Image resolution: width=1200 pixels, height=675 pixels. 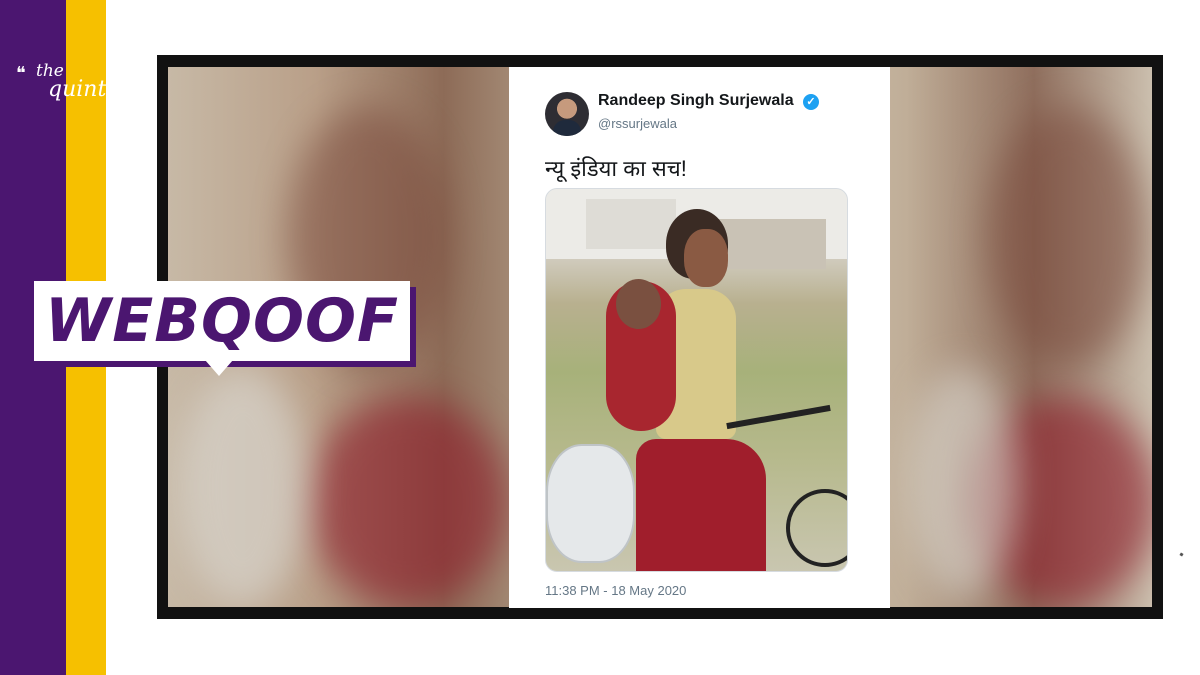 I want to click on logo-quint-text: quint, so click(x=77, y=89).